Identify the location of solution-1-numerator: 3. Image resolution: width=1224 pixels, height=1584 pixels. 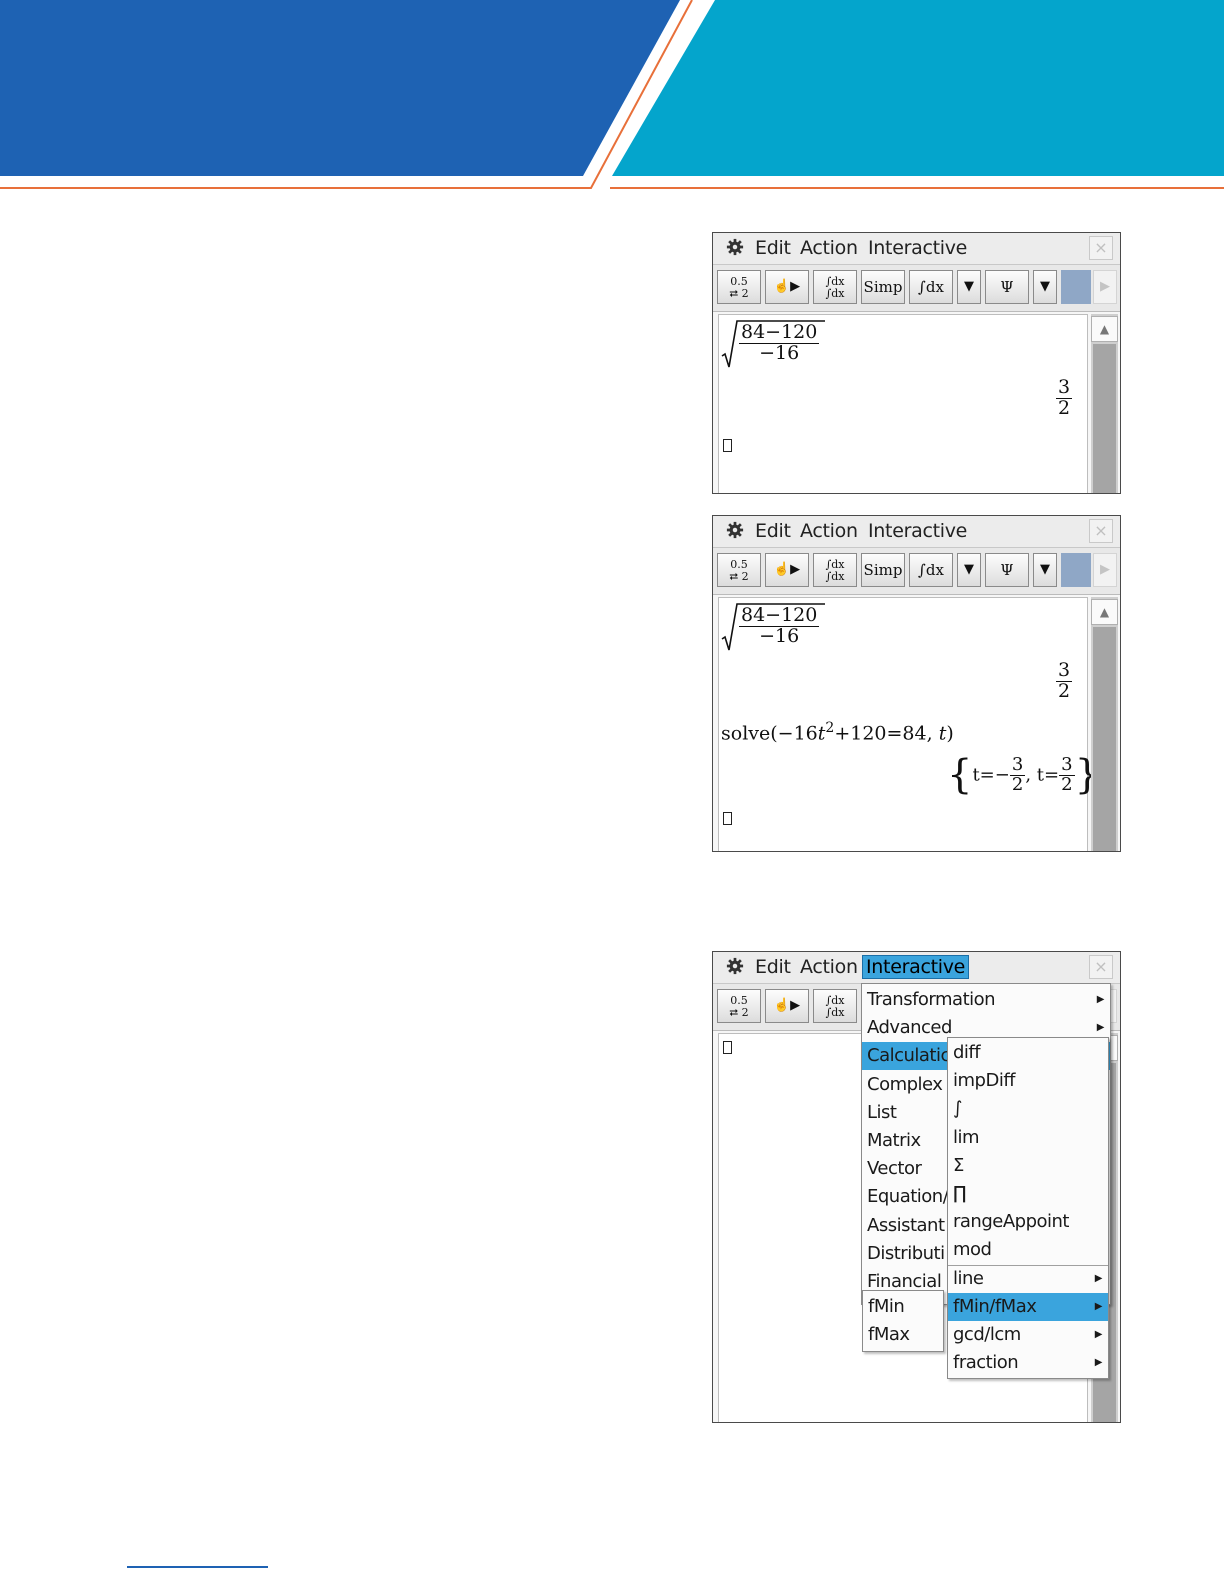
(1017, 764).